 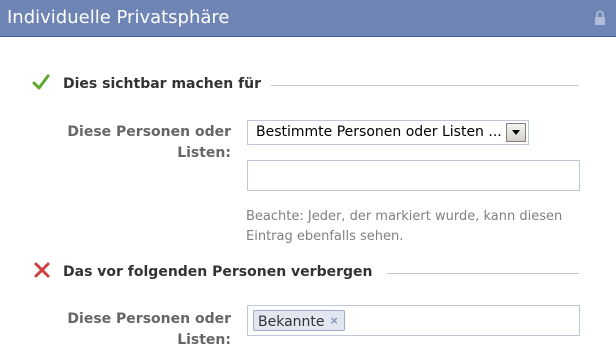 I want to click on chevron-down-icon, so click(x=516, y=132).